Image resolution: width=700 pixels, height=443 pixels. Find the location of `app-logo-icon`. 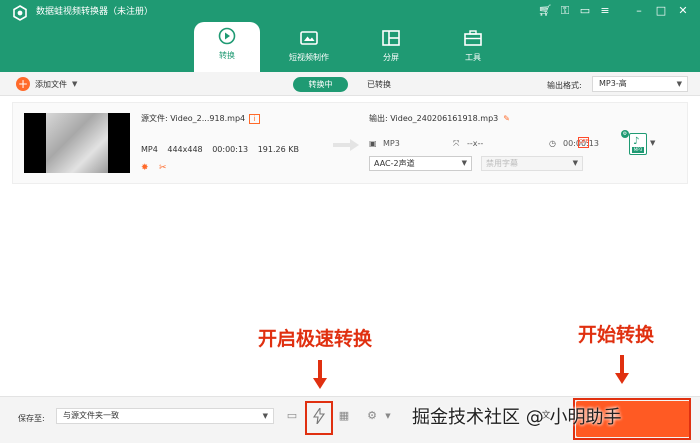

app-logo-icon is located at coordinates (20, 13).